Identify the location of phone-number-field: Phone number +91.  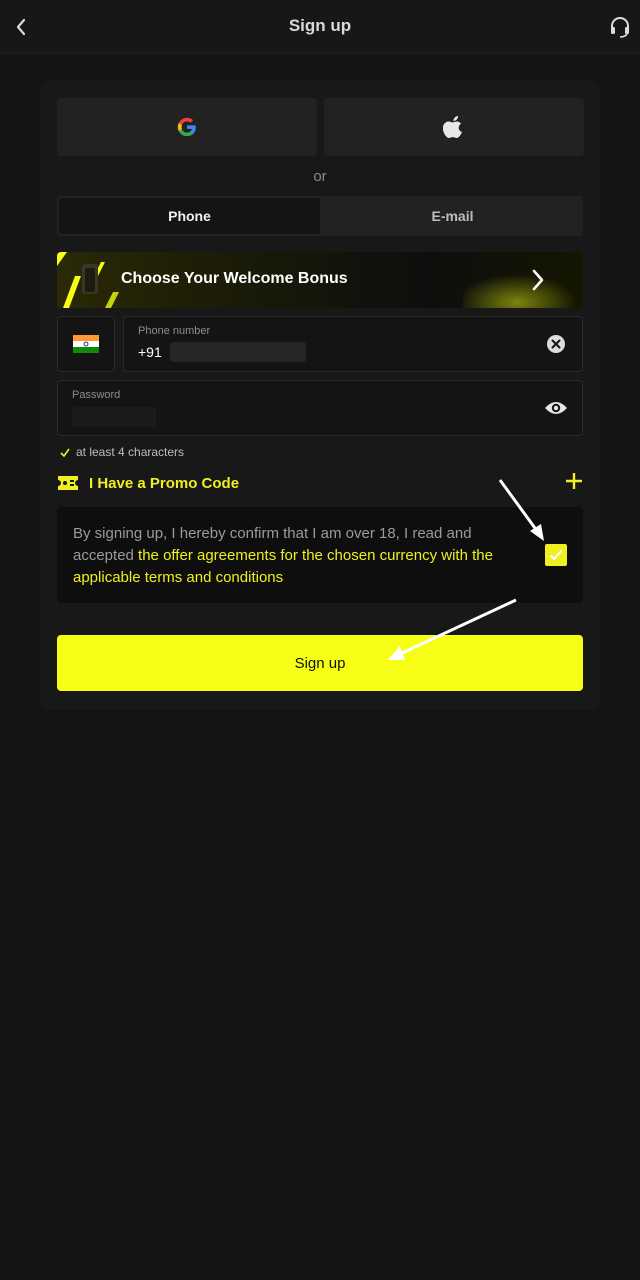
(353, 344).